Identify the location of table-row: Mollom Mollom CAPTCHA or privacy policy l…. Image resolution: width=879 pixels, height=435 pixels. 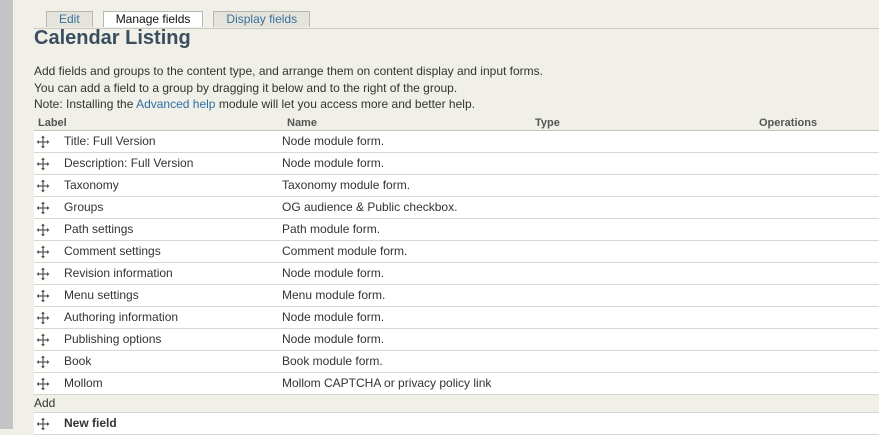
(456, 384).